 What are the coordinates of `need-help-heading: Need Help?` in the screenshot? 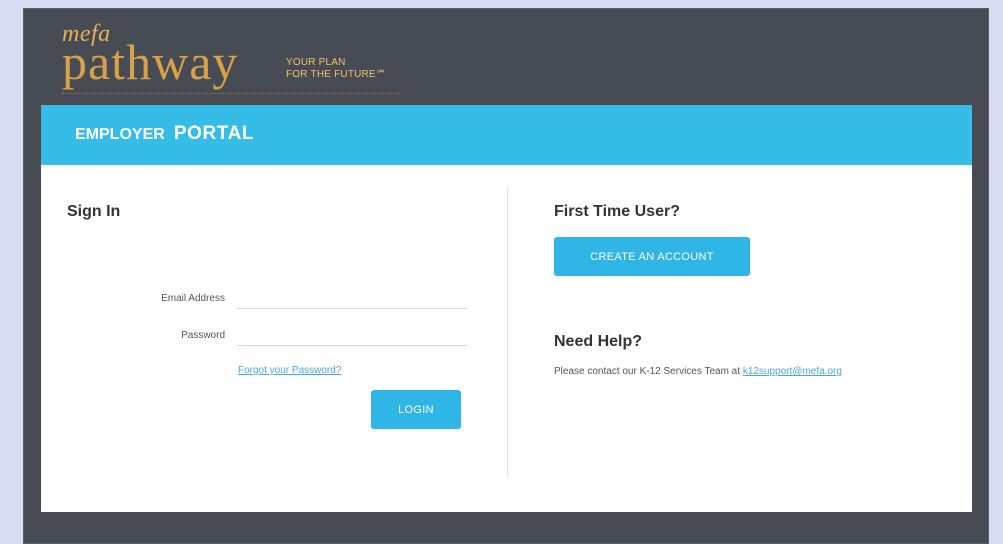 It's located at (598, 341).